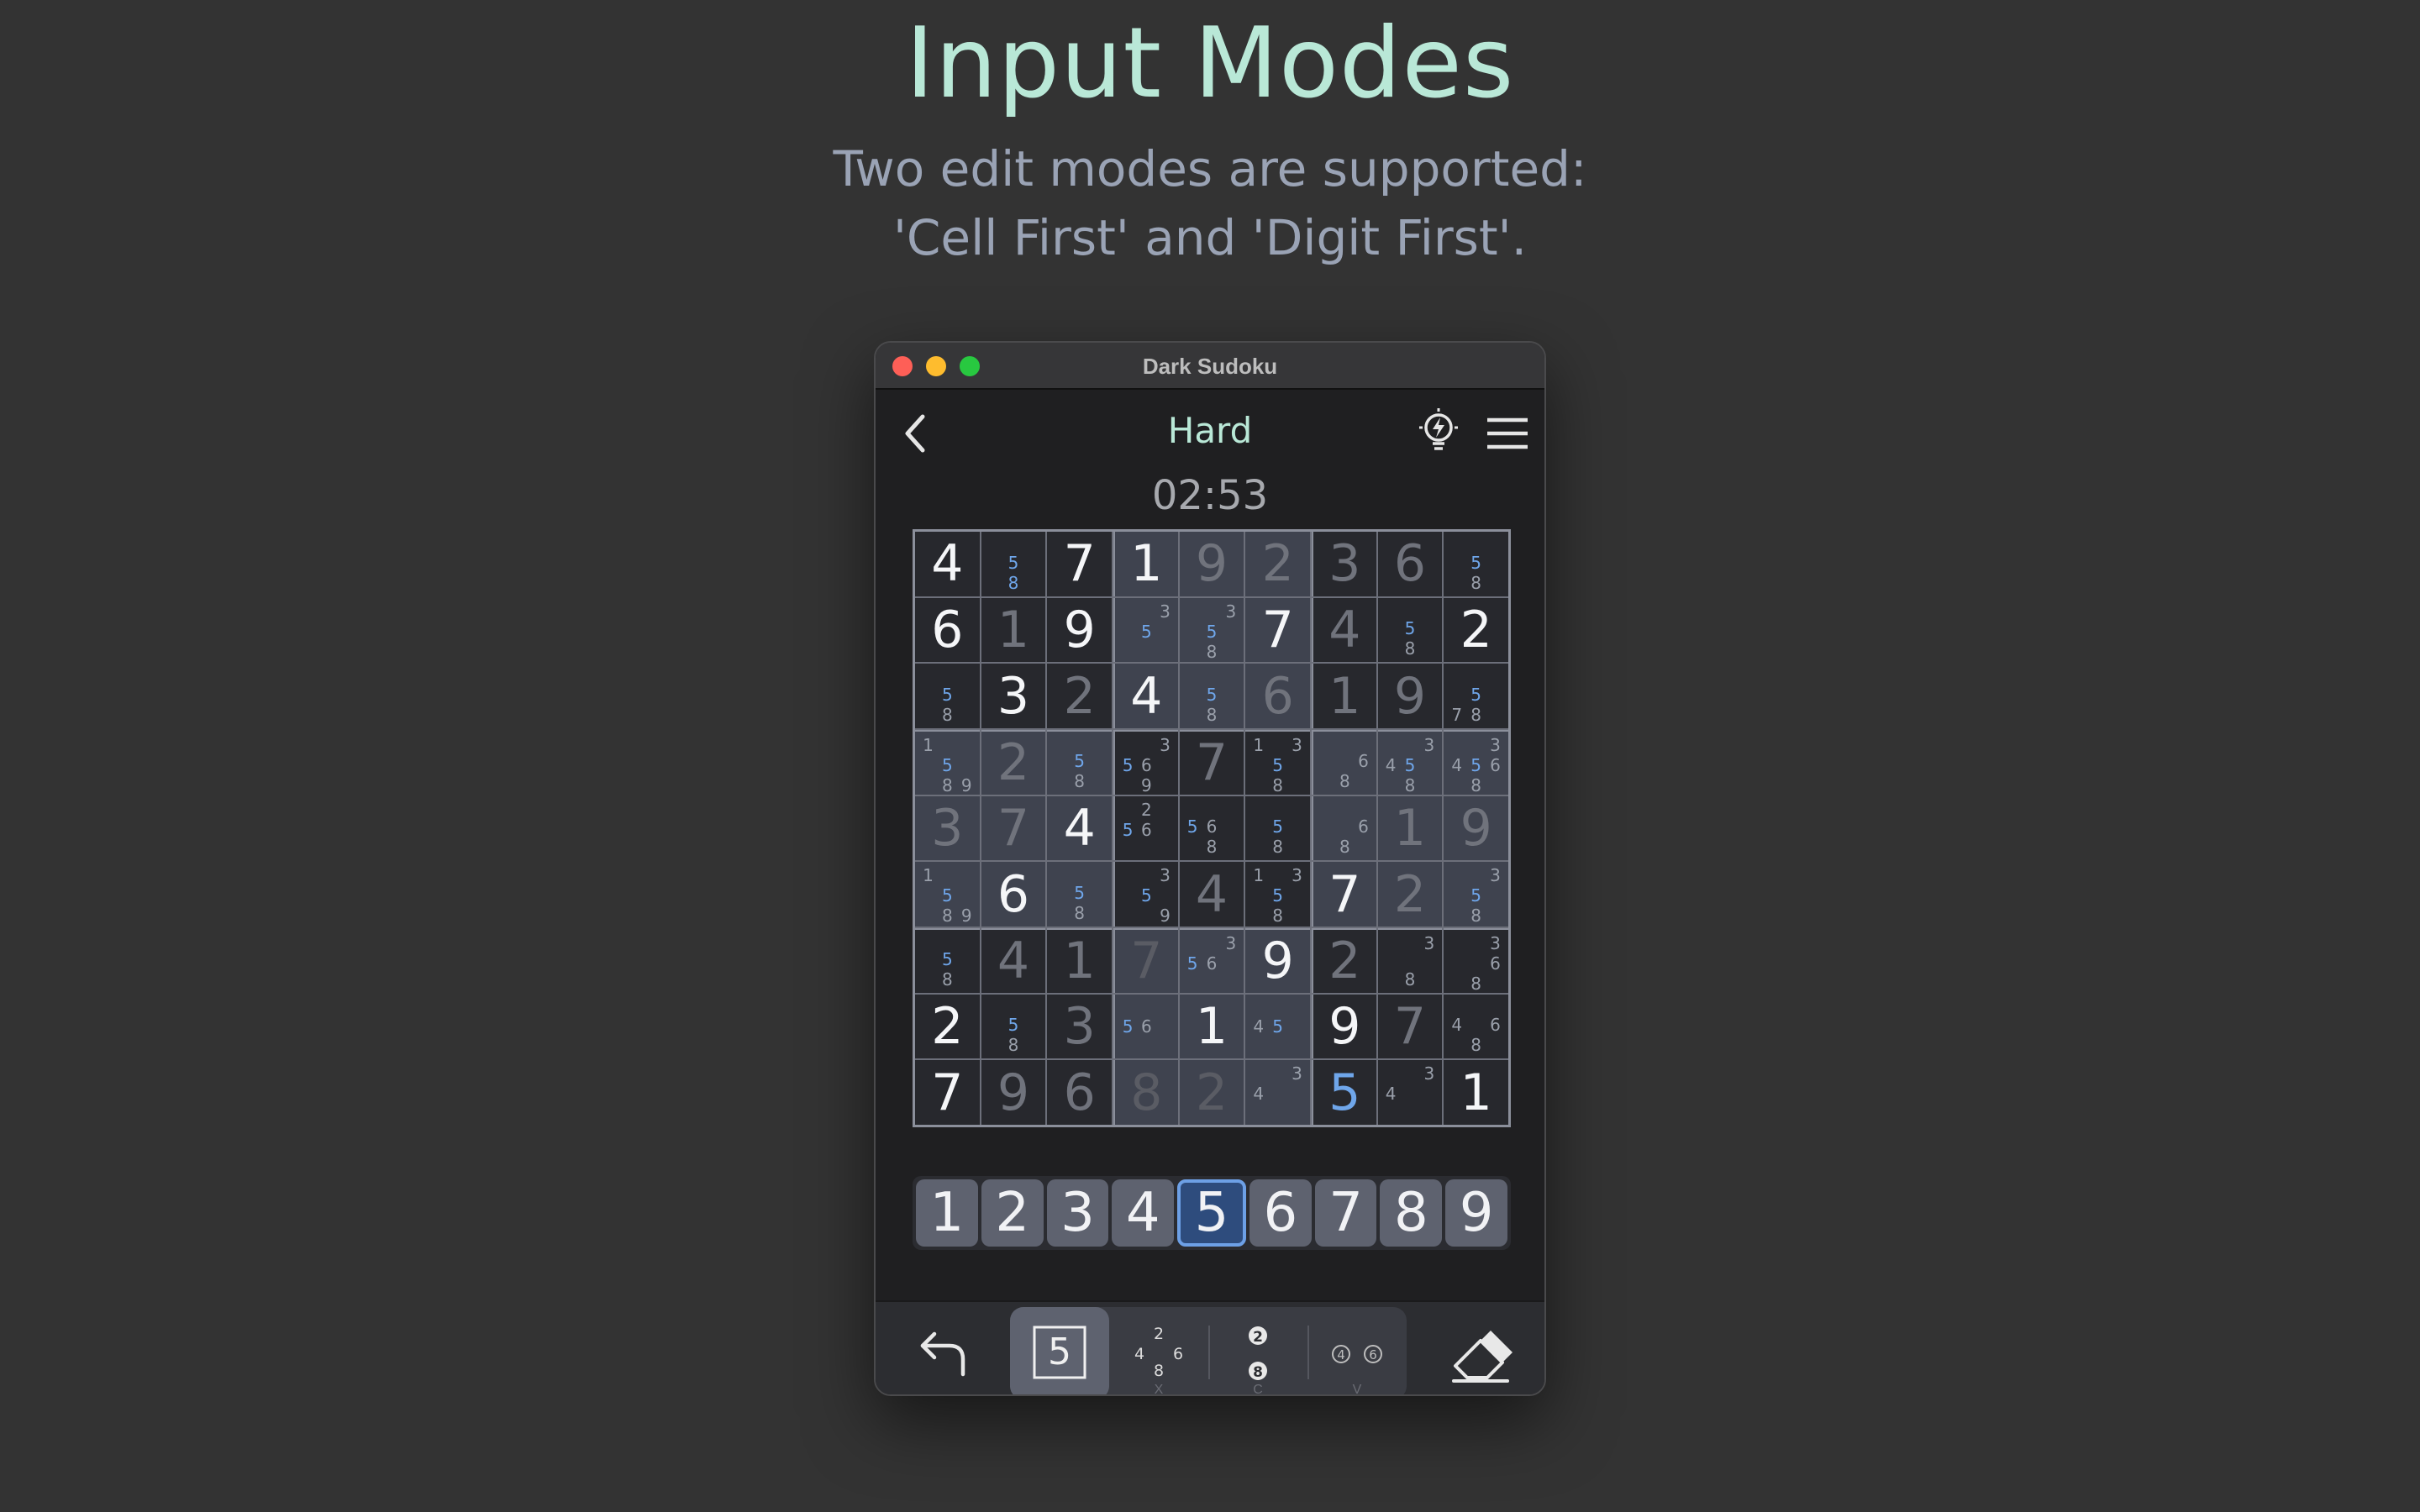 The height and width of the screenshot is (1512, 2420). I want to click on mode-cell-first: 5, so click(1059, 1350).